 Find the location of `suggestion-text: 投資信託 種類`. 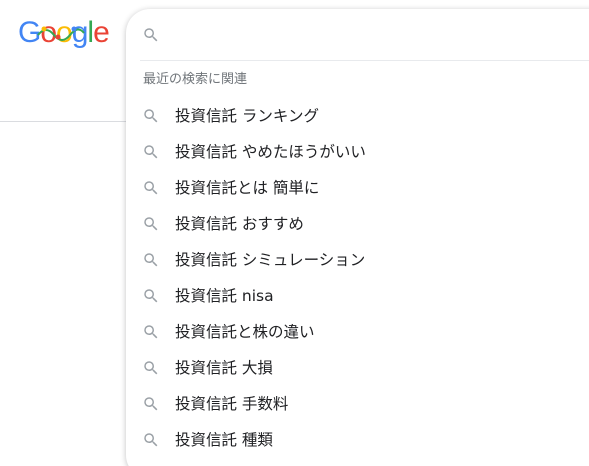

suggestion-text: 投資信託 種類 is located at coordinates (224, 440).